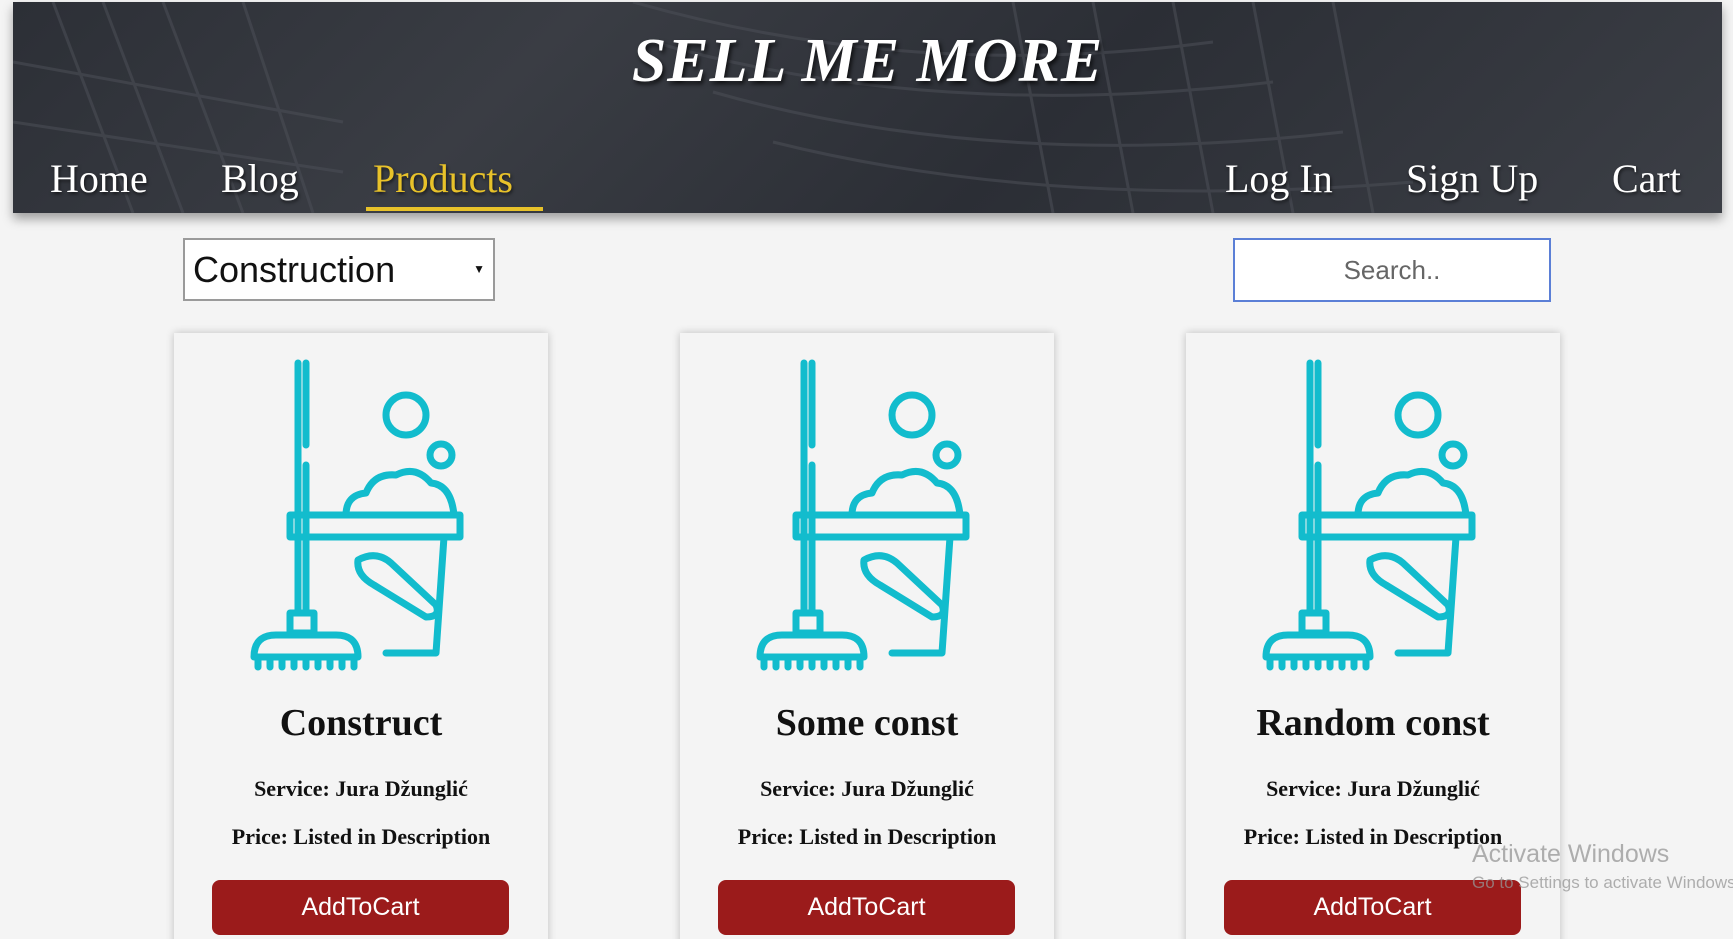 The image size is (1733, 939). Describe the element at coordinates (867, 61) in the screenshot. I see `site-title: SELL ME MORE` at that location.